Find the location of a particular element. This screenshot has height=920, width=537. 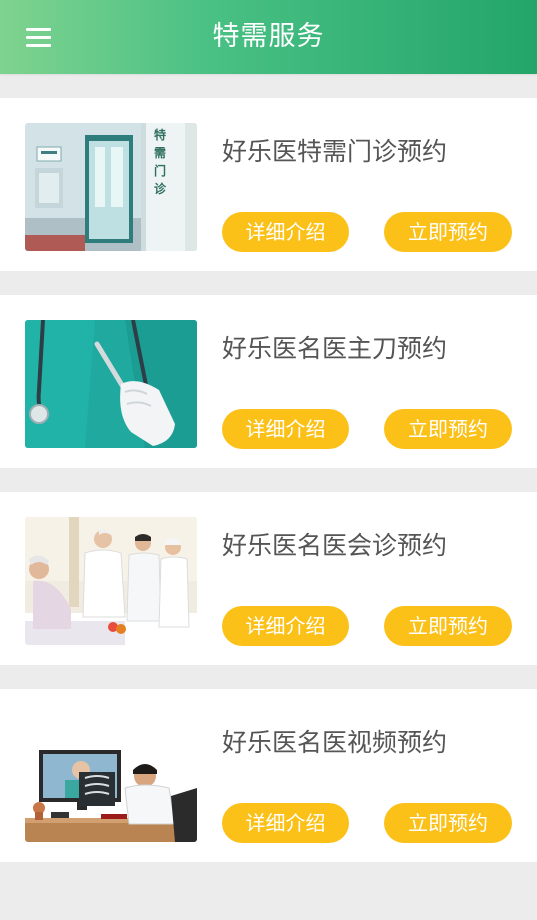

clinic-sign-char: 门 is located at coordinates (160, 170).